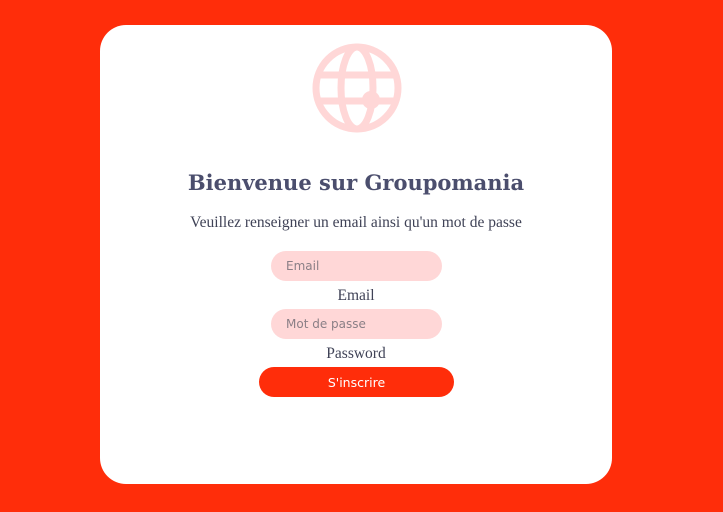 The height and width of the screenshot is (512, 723). I want to click on globe-icon, so click(357, 88).